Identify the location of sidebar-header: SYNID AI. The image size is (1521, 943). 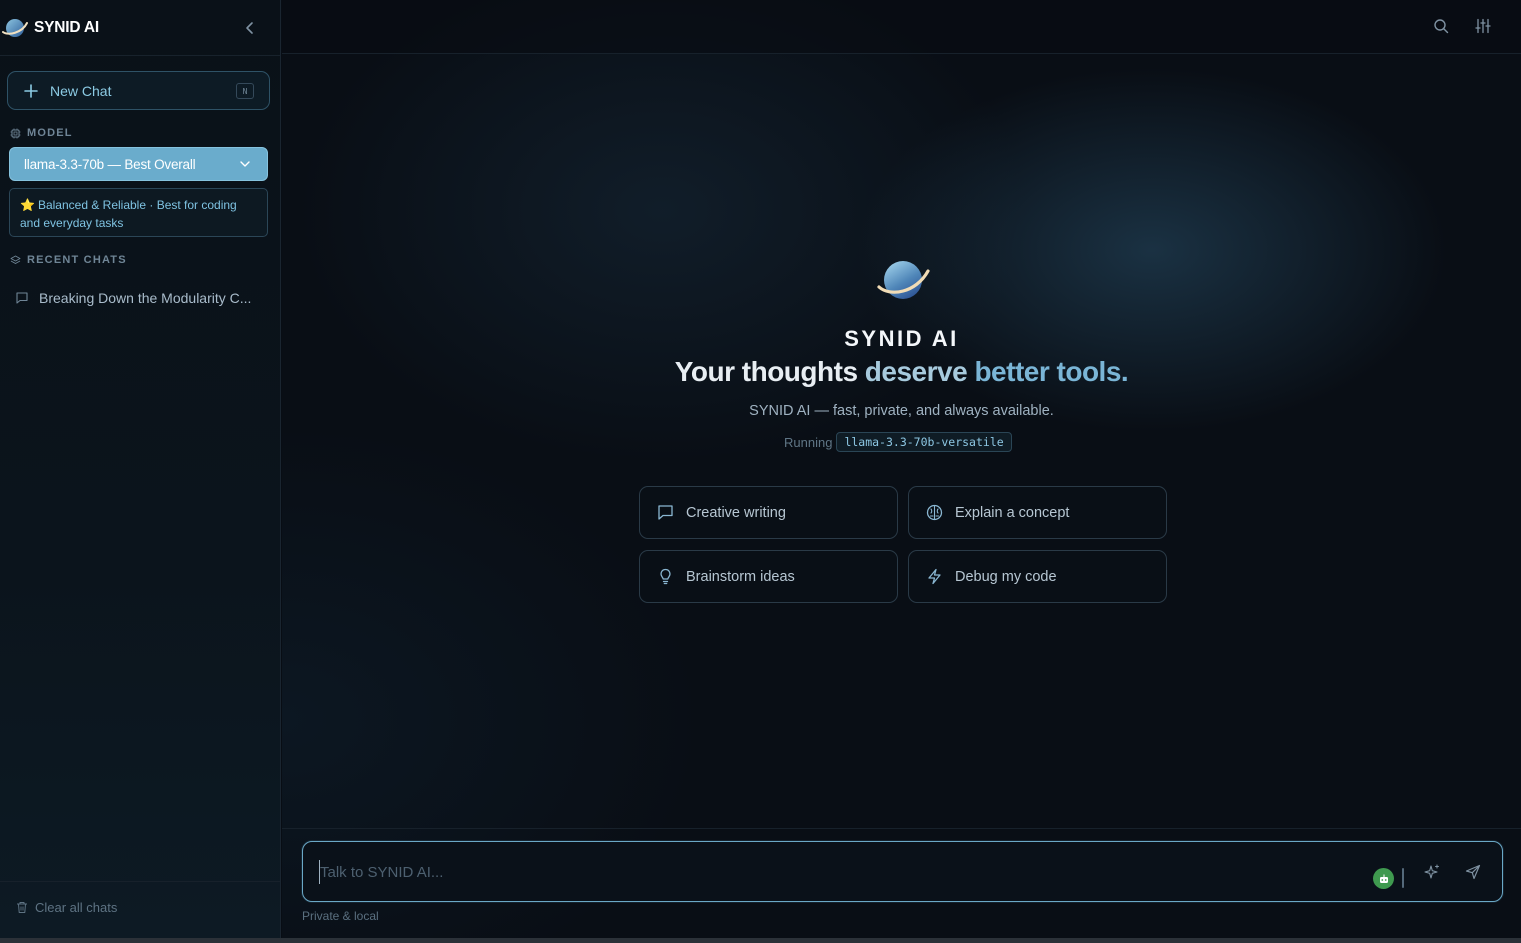
(140, 28).